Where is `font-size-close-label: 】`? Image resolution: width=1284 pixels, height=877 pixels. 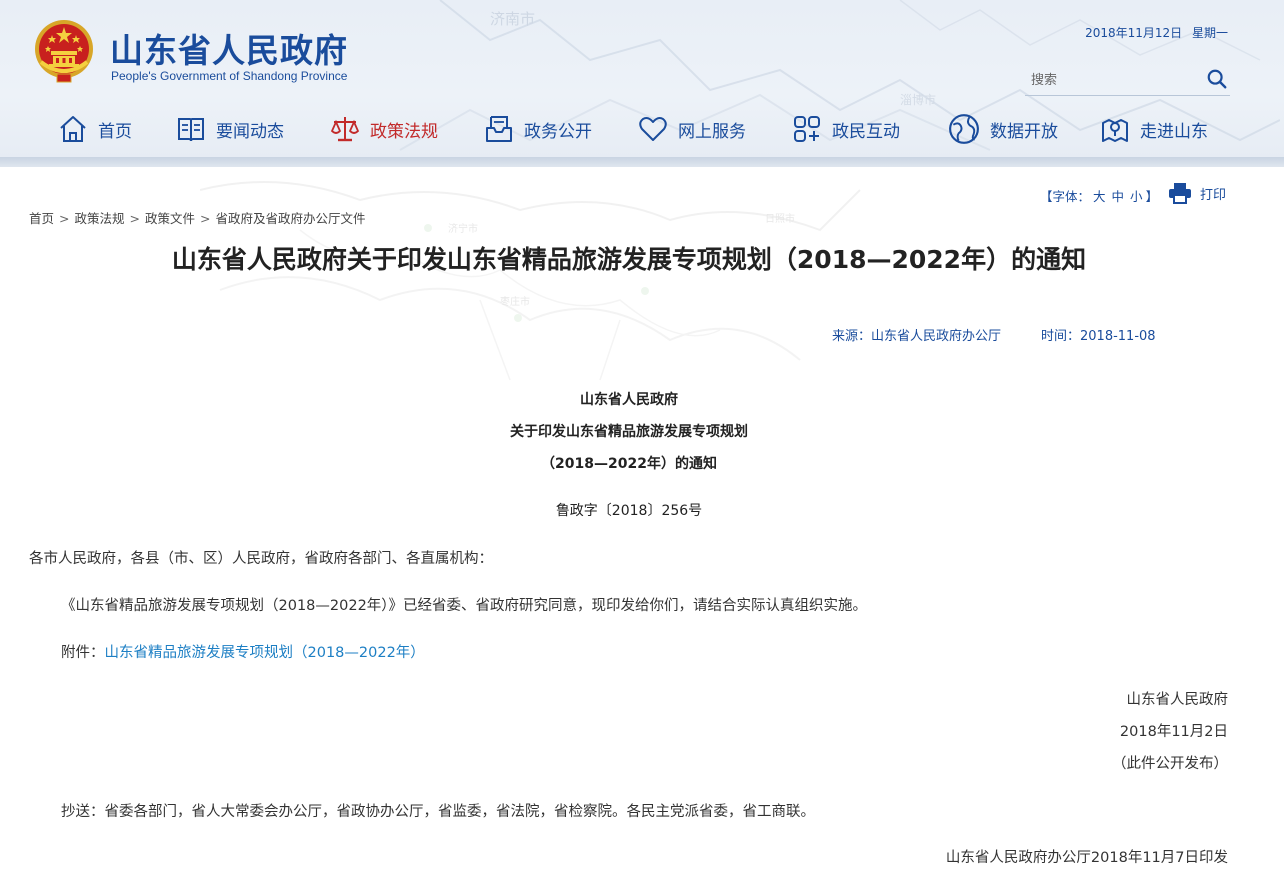 font-size-close-label: 】 is located at coordinates (1152, 196).